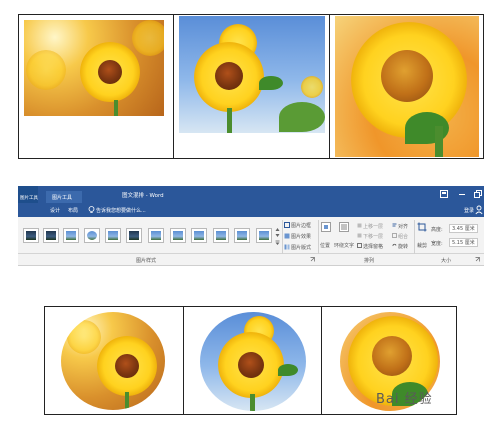 The image size is (500, 438). I want to click on rotate-icon, so click(394, 245).